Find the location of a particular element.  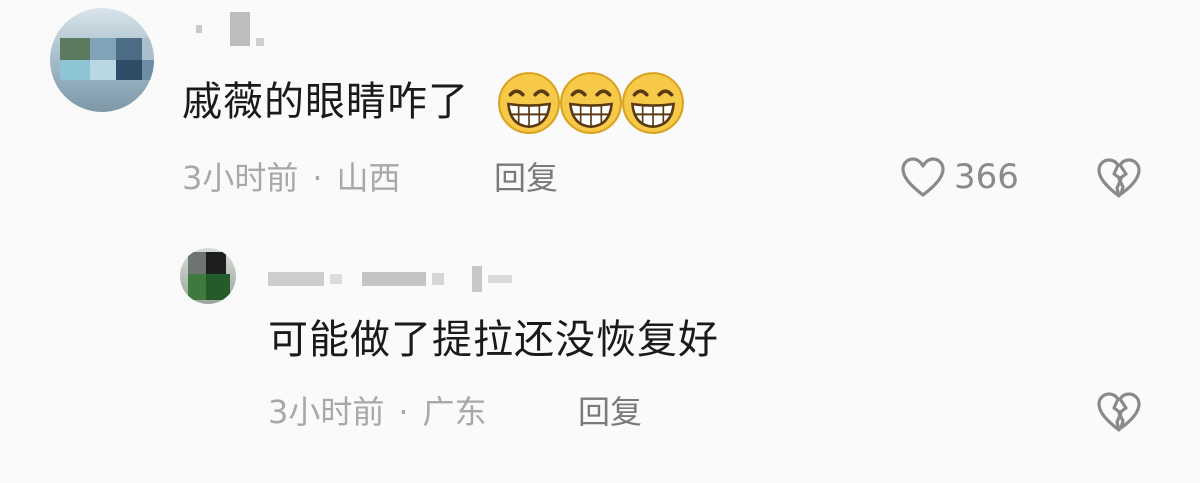

comment-text: 戚薇的眼睛咋了 is located at coordinates (325, 102).